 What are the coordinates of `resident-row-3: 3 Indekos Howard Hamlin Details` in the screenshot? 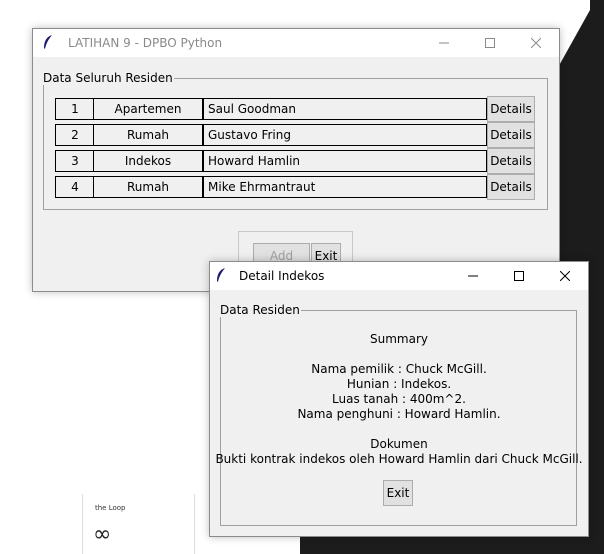 It's located at (295, 161).